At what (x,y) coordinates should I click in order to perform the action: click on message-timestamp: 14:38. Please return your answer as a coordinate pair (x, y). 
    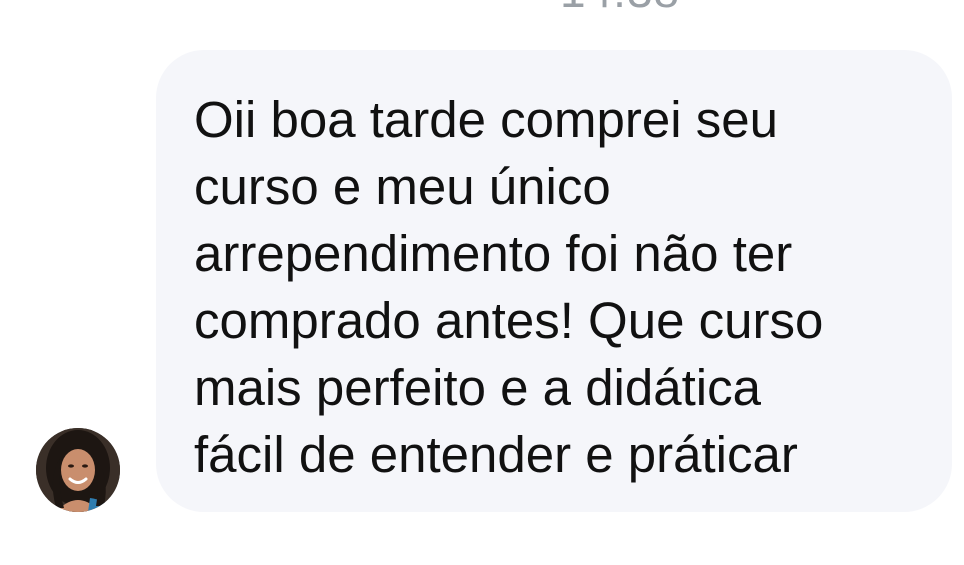
    Looking at the image, I should click on (620, 9).